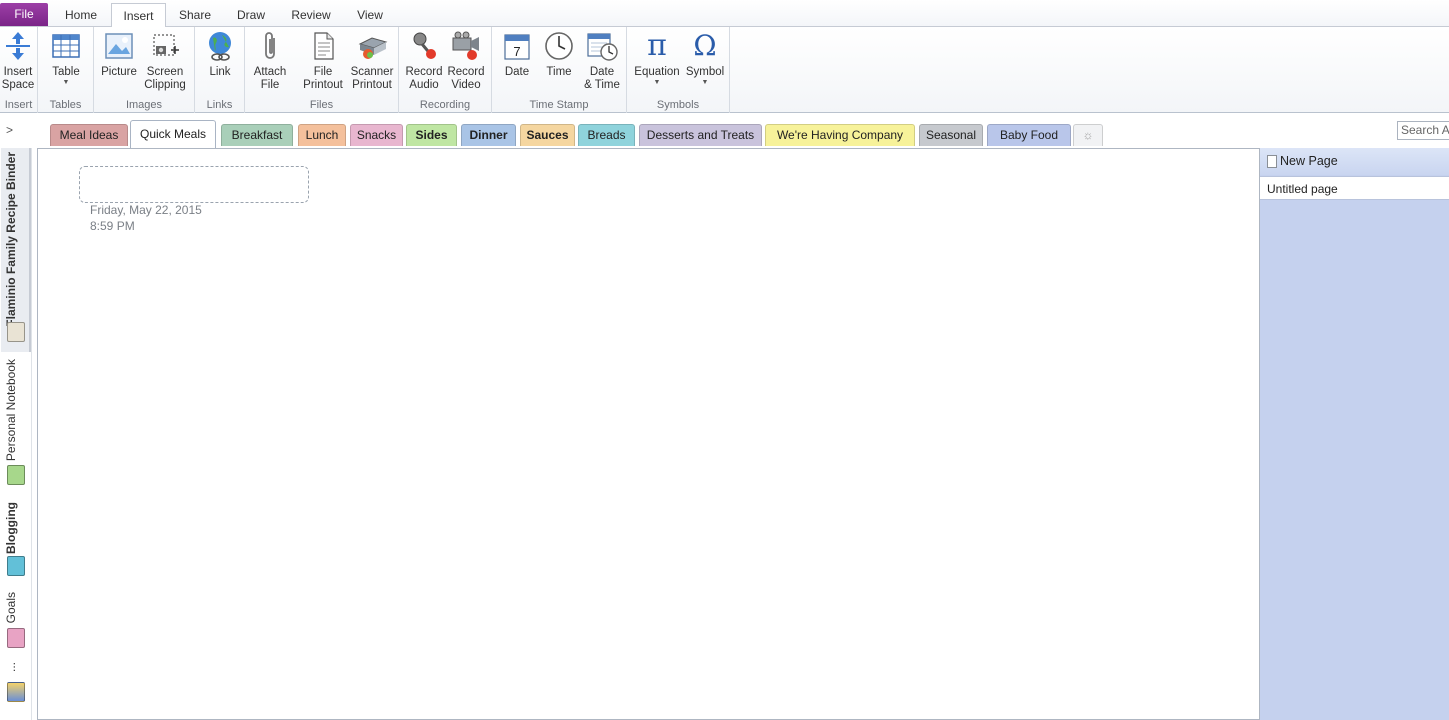  Describe the element at coordinates (18, 72) in the screenshot. I see `insert-space-label-1: Insert` at that location.